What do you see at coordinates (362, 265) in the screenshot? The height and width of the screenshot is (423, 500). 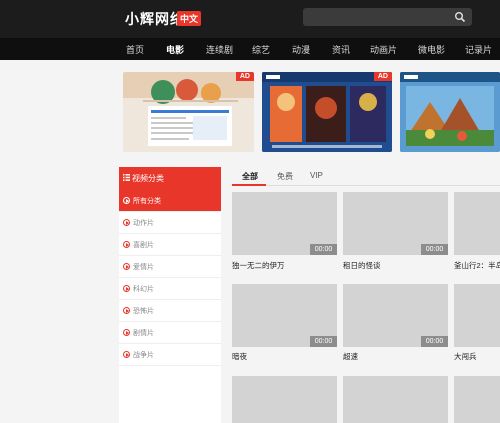 I see `video-title: 租日的怪谈` at bounding box center [362, 265].